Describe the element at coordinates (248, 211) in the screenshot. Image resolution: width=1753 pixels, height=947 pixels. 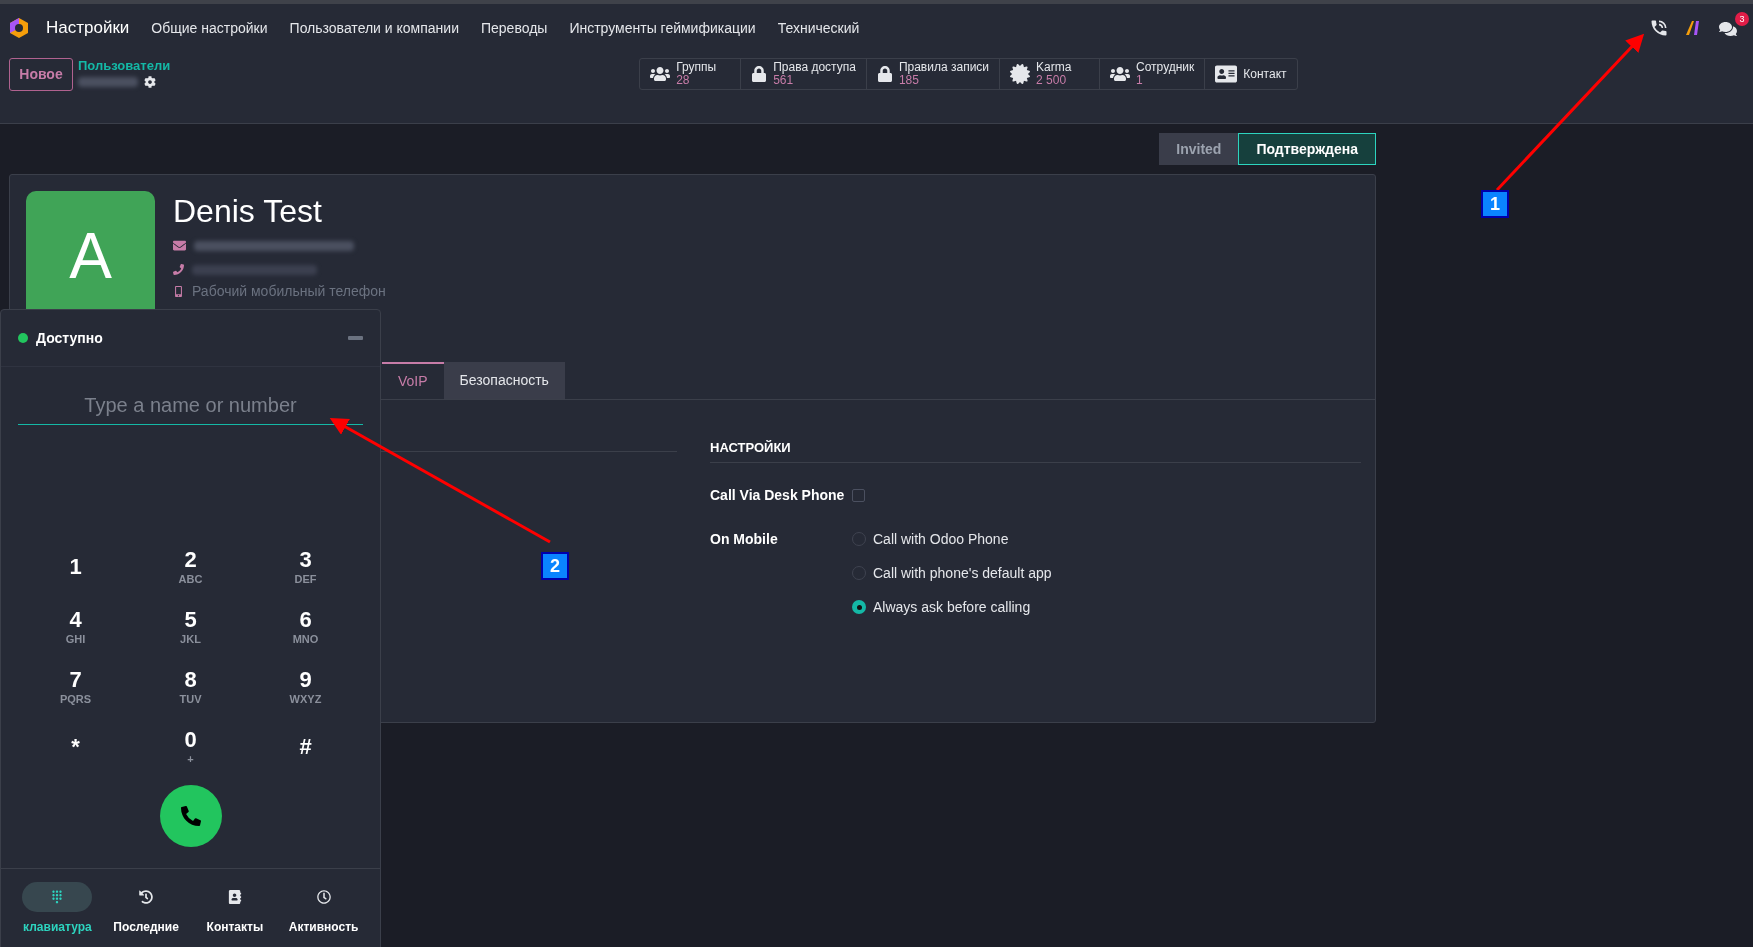
I see `partner-name: Denis Test` at that location.